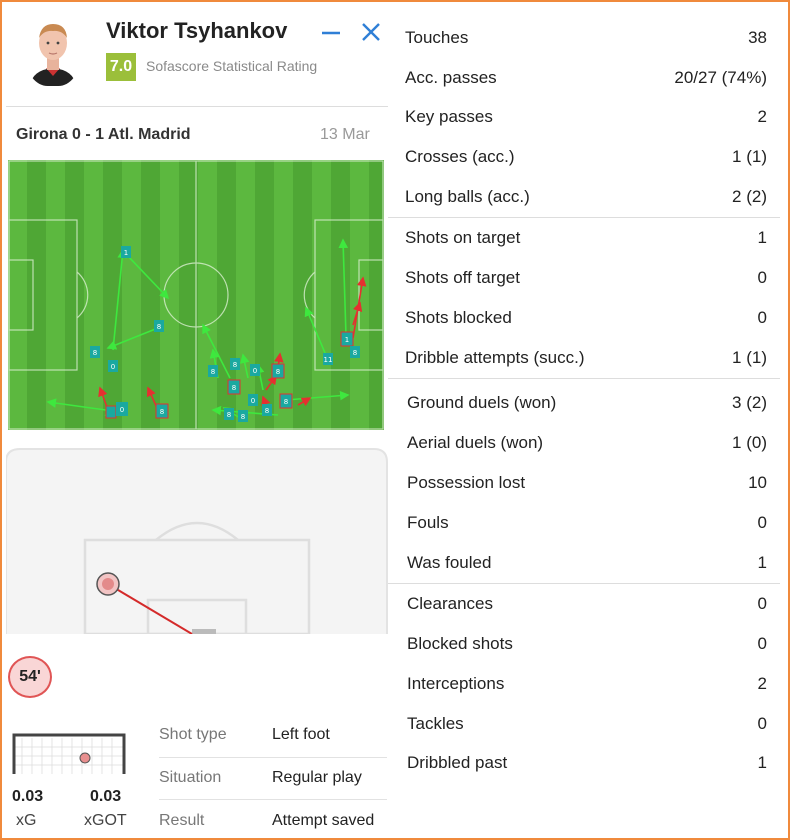 This screenshot has width=790, height=840. Describe the element at coordinates (317, 777) in the screenshot. I see `shot-detail-value: Regular play` at that location.